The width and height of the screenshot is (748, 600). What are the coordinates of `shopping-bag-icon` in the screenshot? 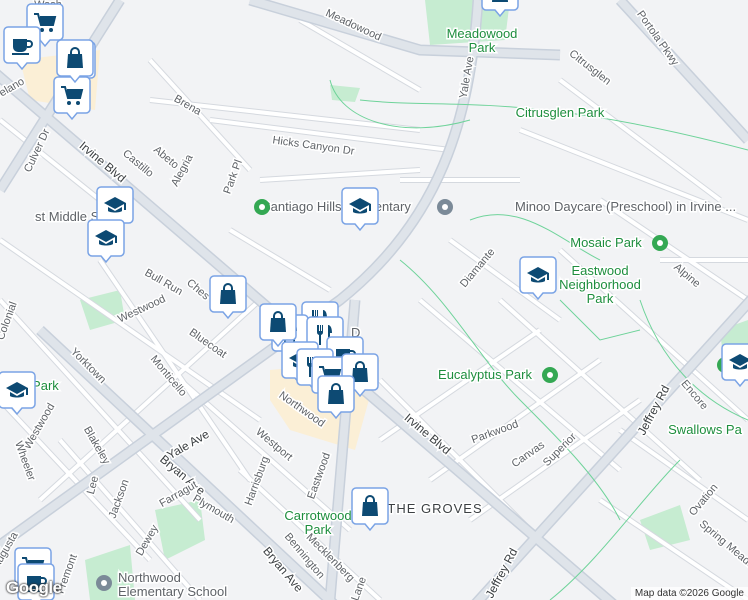 It's located at (500, 1).